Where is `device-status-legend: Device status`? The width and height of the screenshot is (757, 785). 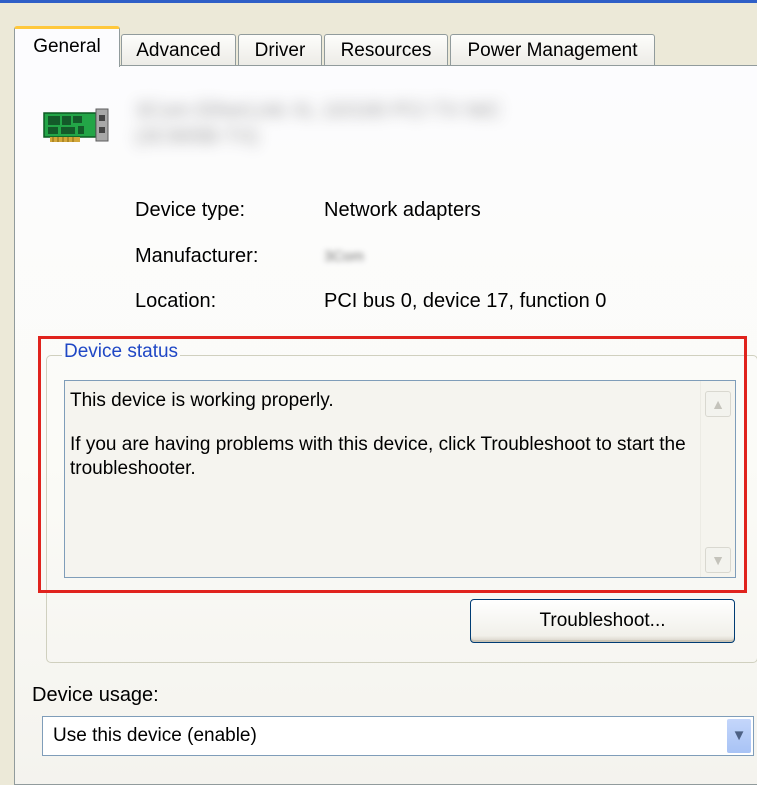
device-status-legend: Device status is located at coordinates (121, 352).